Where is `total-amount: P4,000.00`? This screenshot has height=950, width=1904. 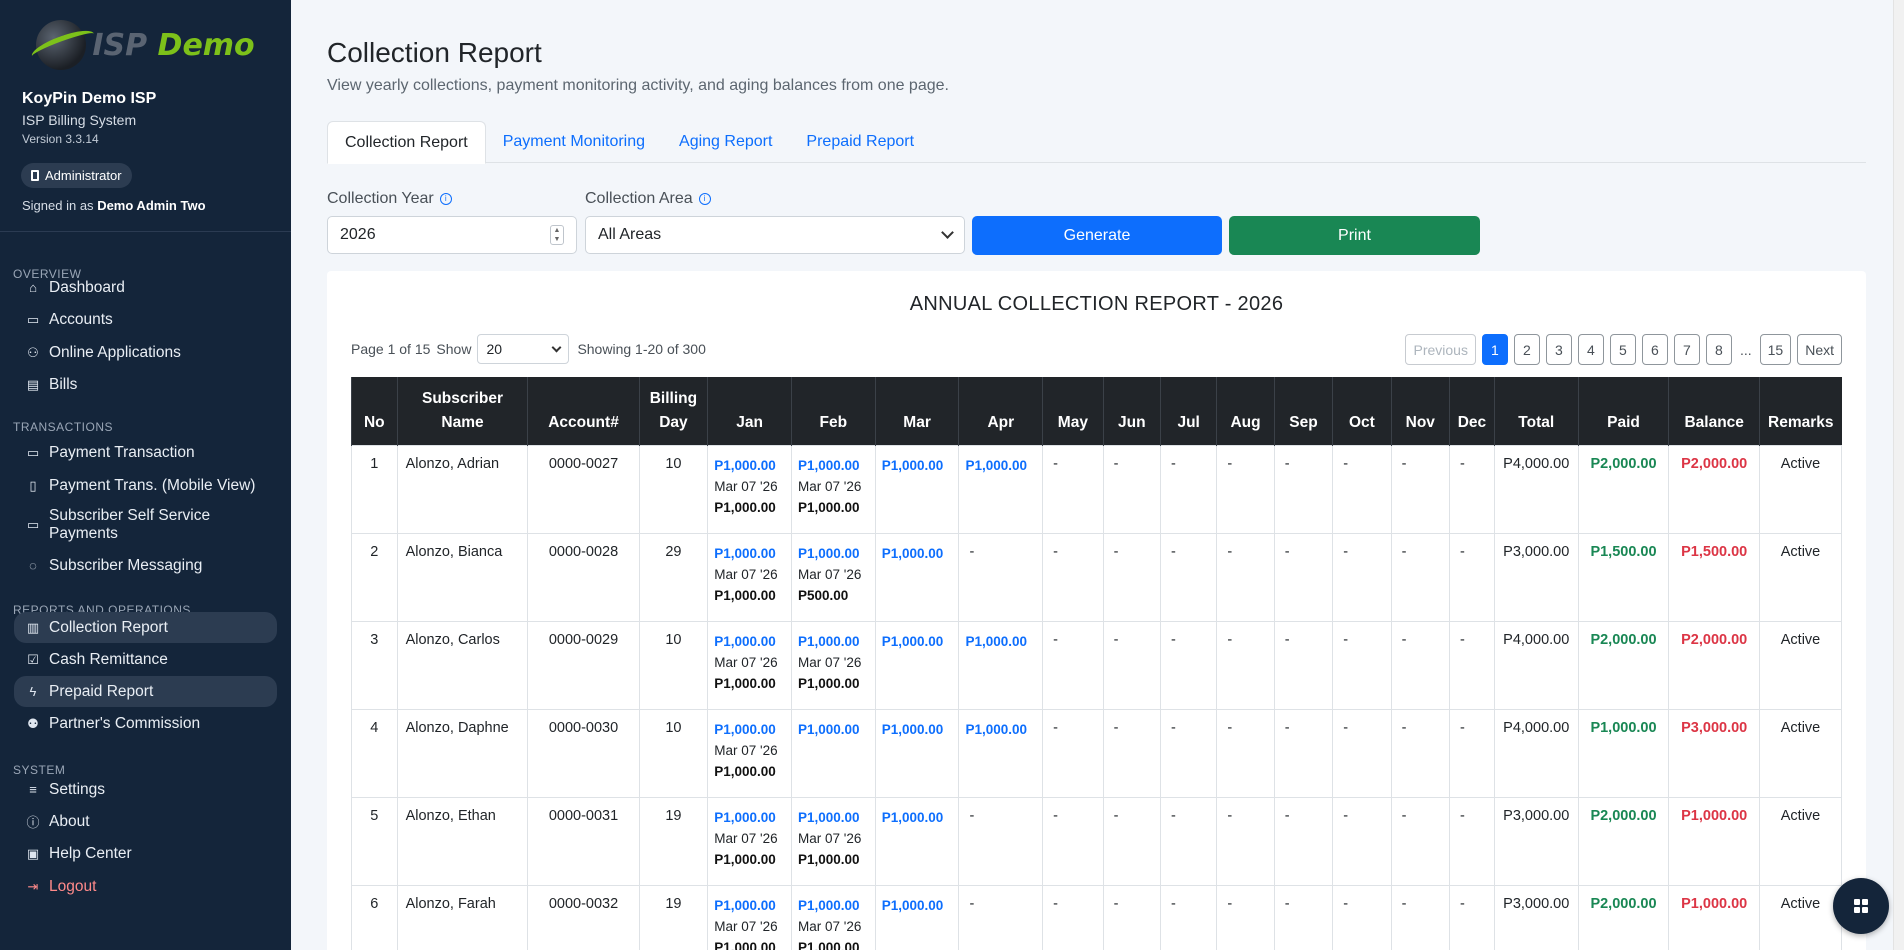
total-amount: P4,000.00 is located at coordinates (1536, 489).